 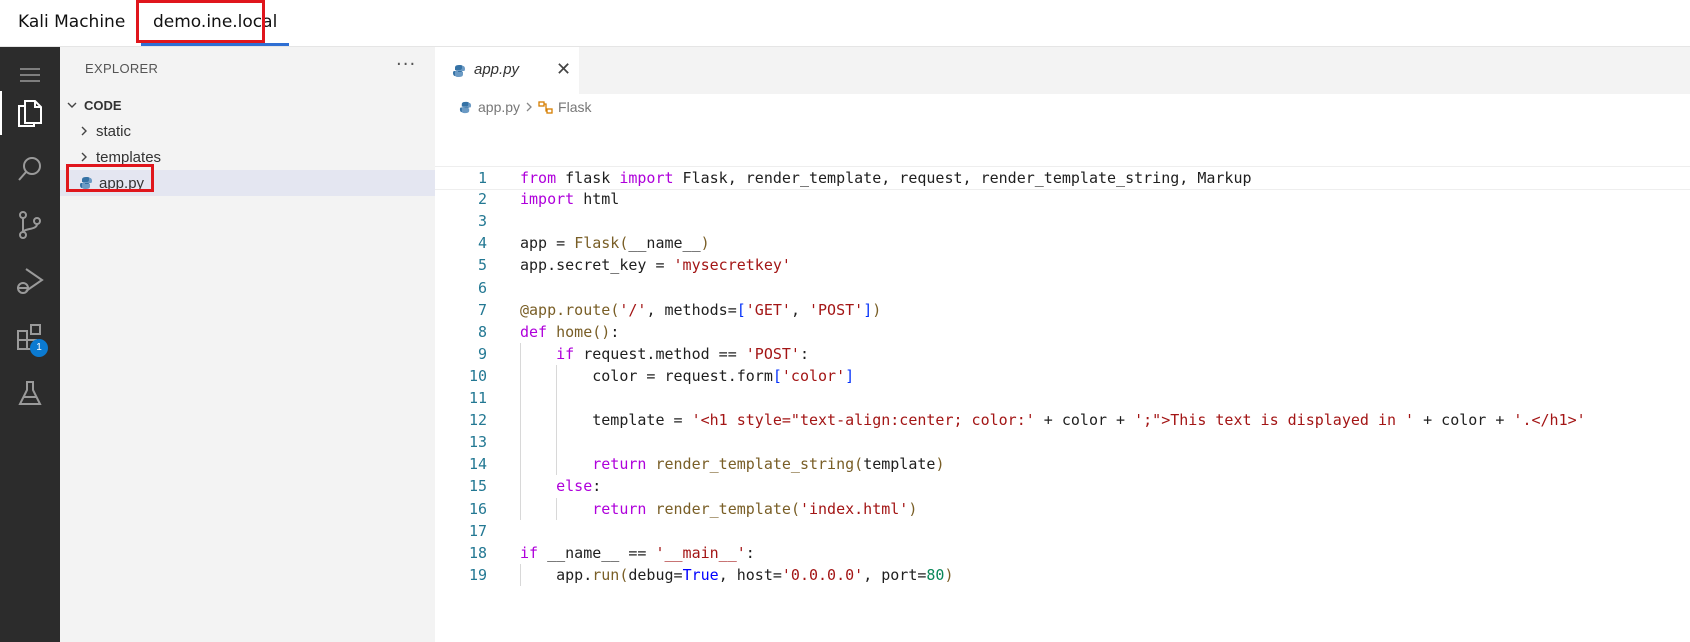 I want to click on tree-item-static: static, so click(x=247, y=131).